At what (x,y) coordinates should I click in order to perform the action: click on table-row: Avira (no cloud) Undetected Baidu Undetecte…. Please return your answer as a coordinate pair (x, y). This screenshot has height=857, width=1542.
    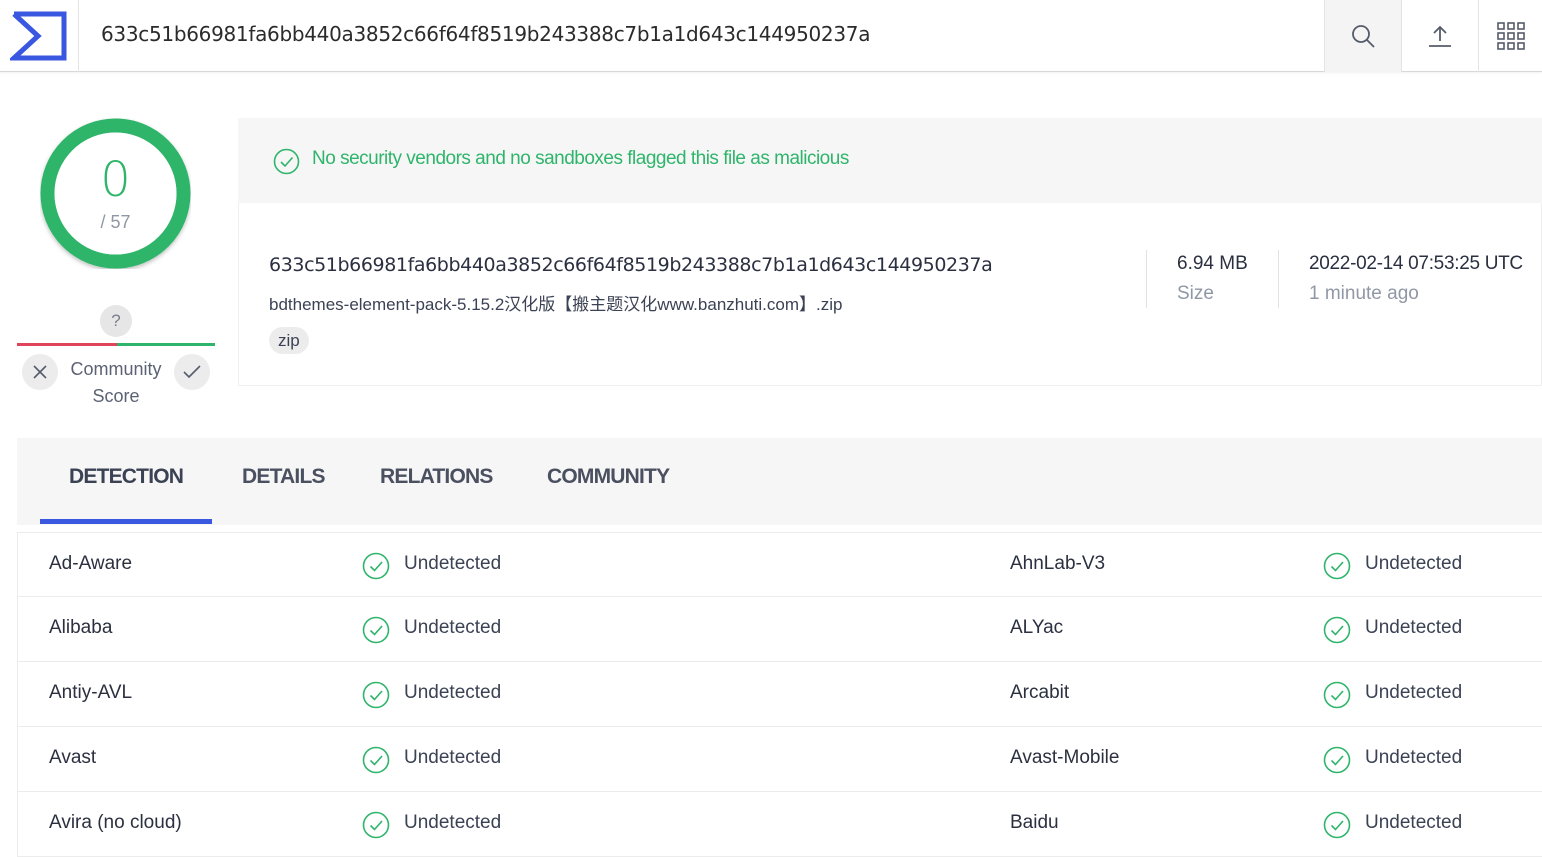
    Looking at the image, I should click on (780, 824).